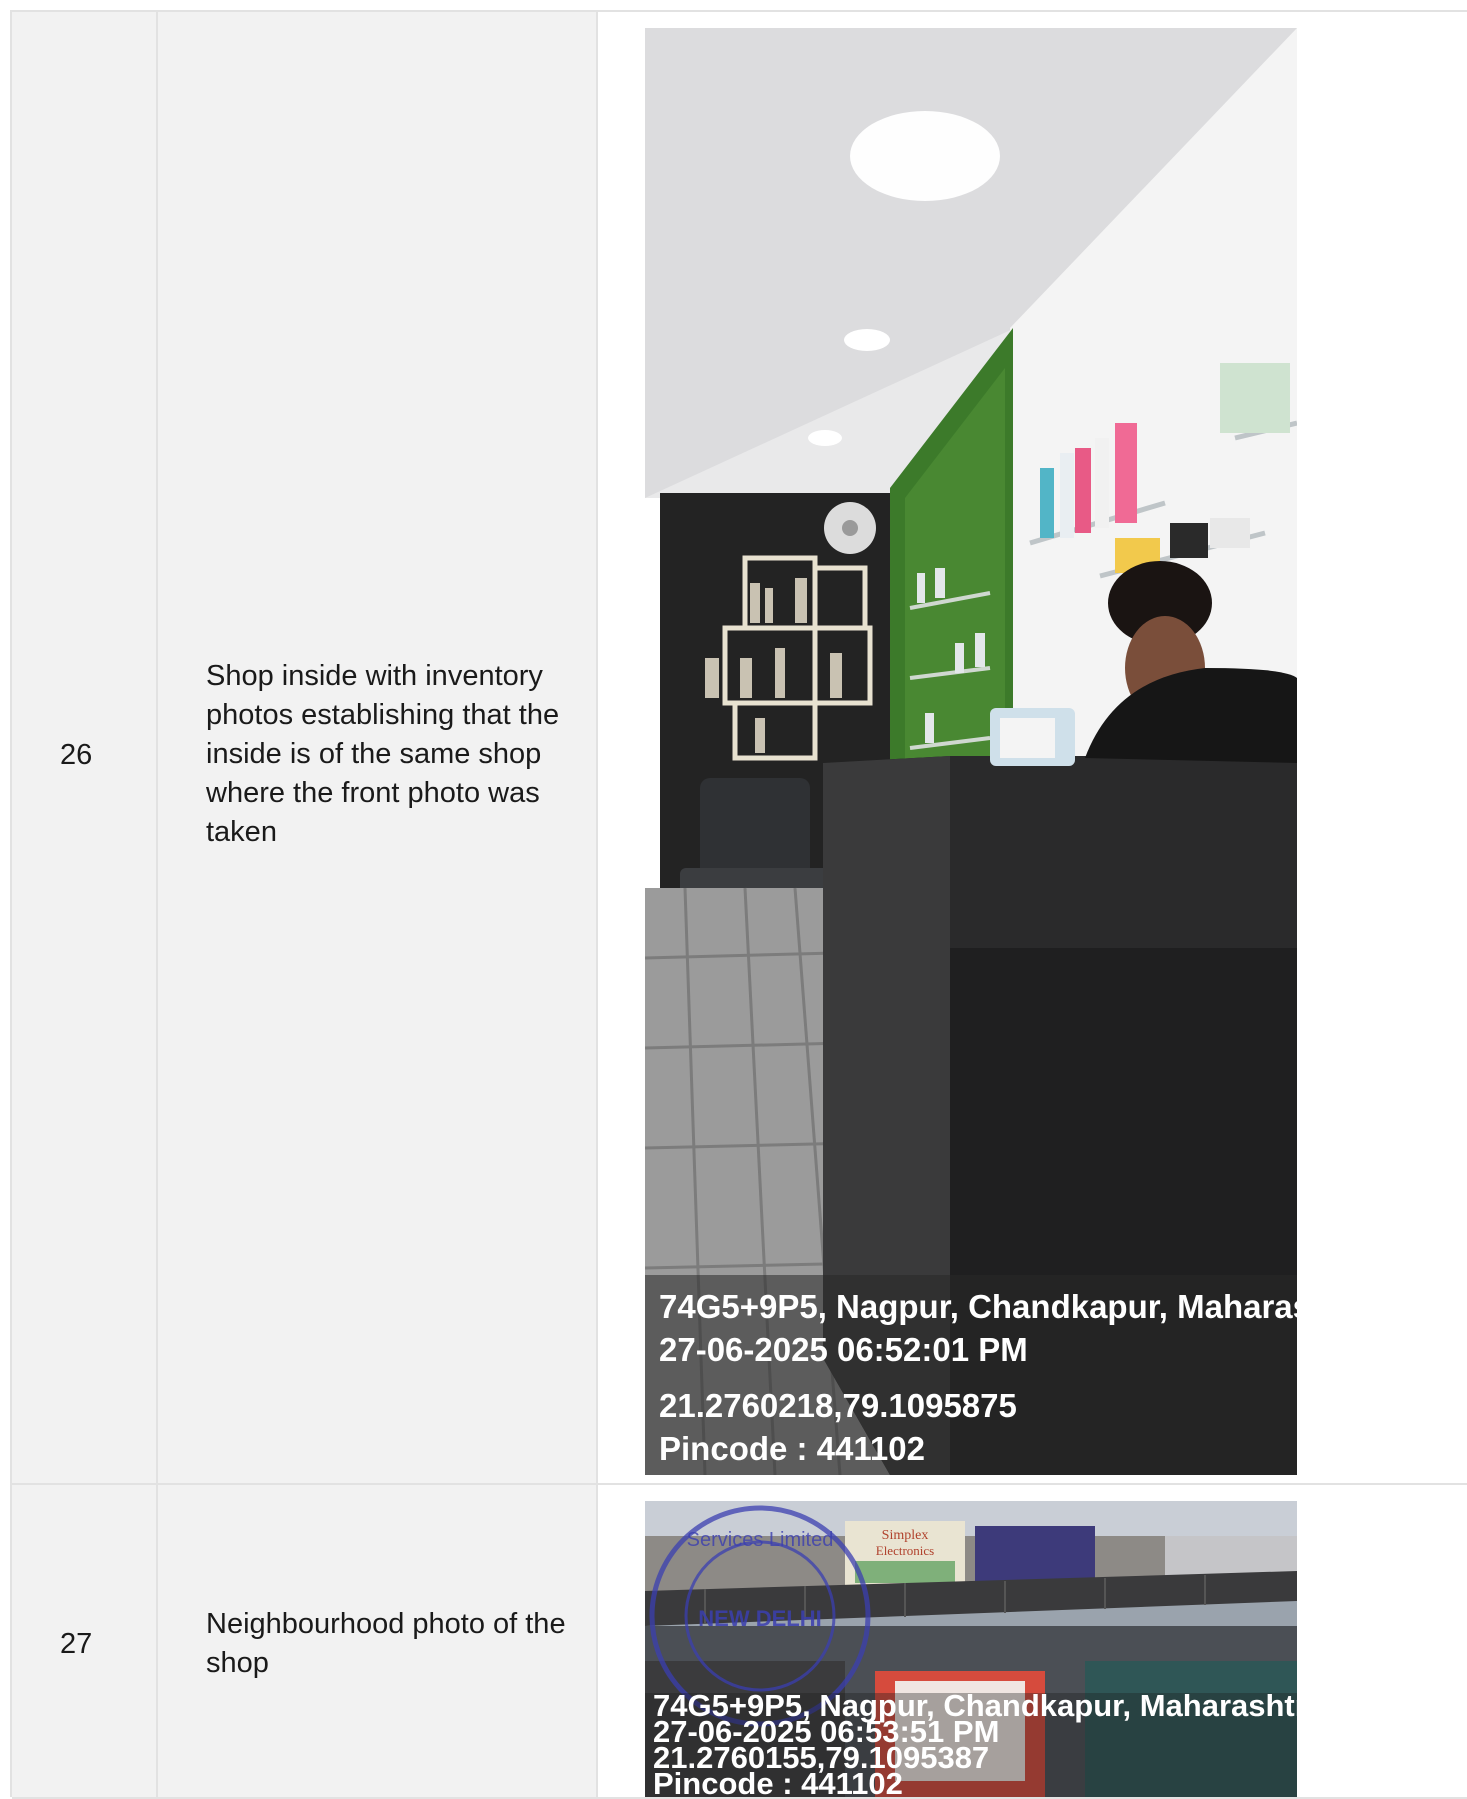  Describe the element at coordinates (905, 1550) in the screenshot. I see `sign-text-line2: Electronics` at that location.